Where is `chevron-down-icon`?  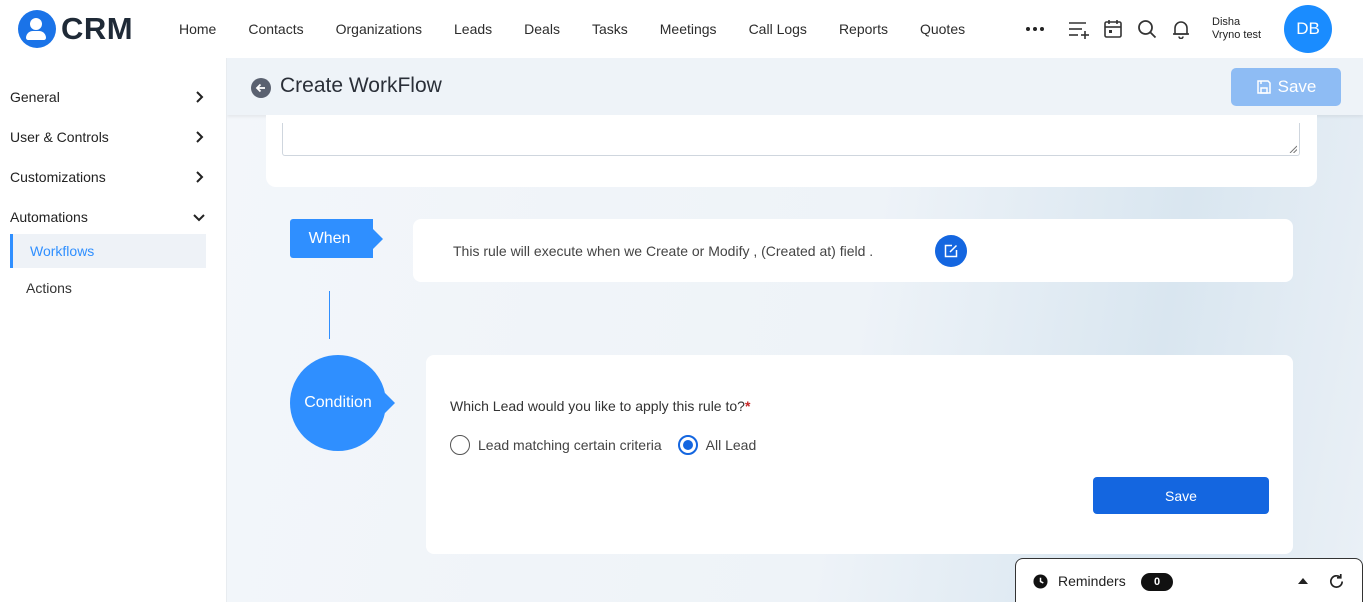
chevron-down-icon is located at coordinates (199, 218).